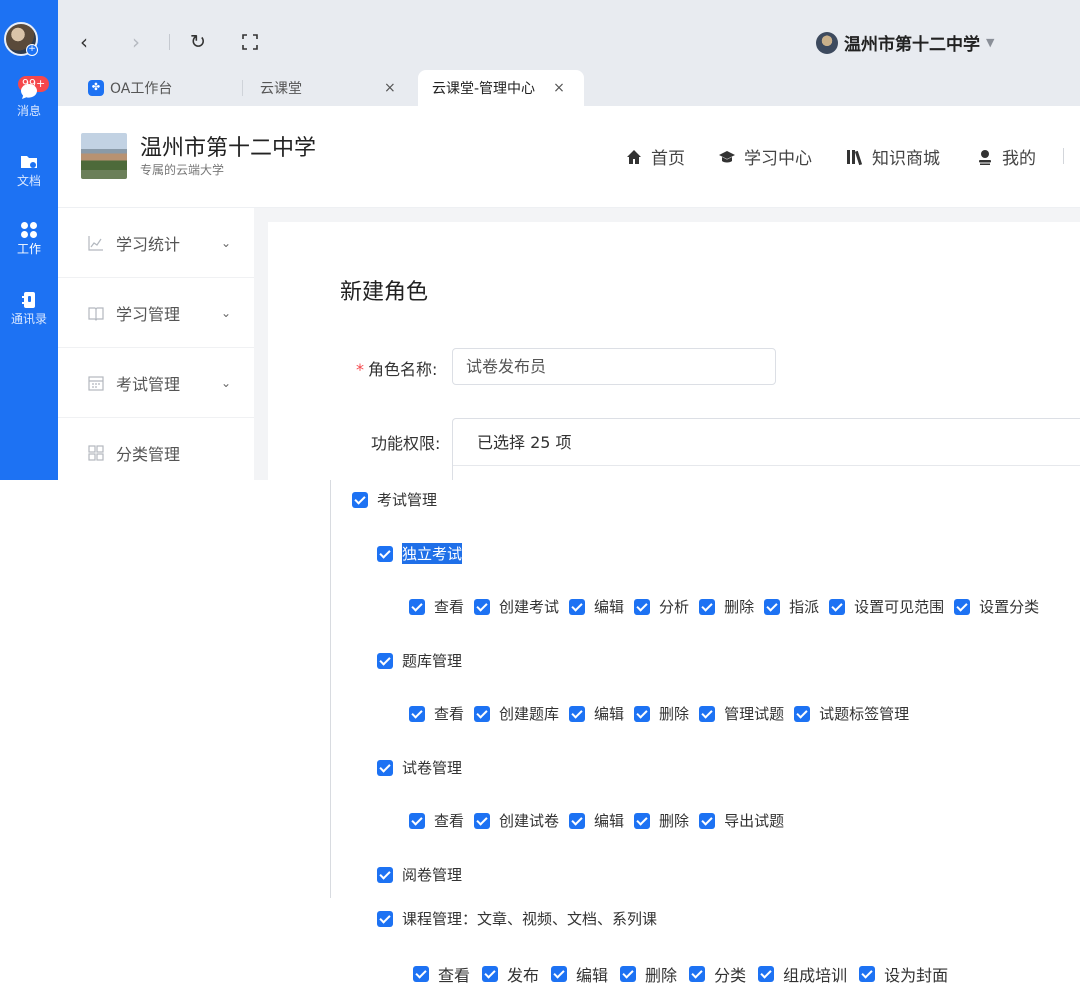 This screenshot has height=989, width=1080. Describe the element at coordinates (156, 383) in the screenshot. I see `menu-exam-mgmt: 考试管理 ⌄` at that location.